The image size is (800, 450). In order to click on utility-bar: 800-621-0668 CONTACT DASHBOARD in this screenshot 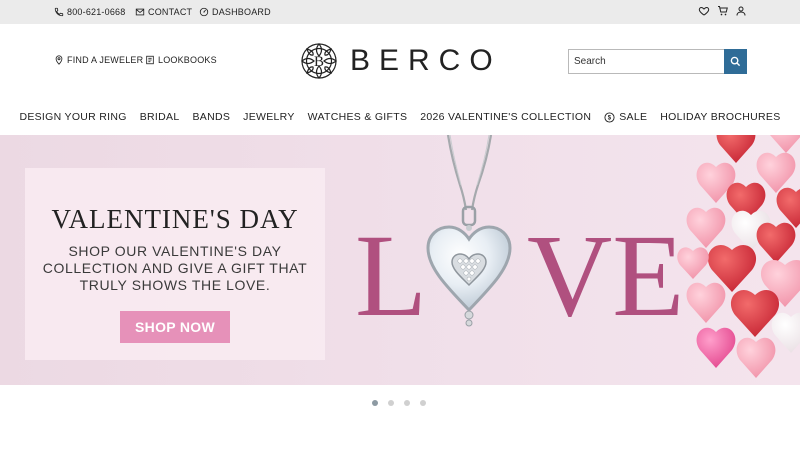, I will do `click(400, 12)`.